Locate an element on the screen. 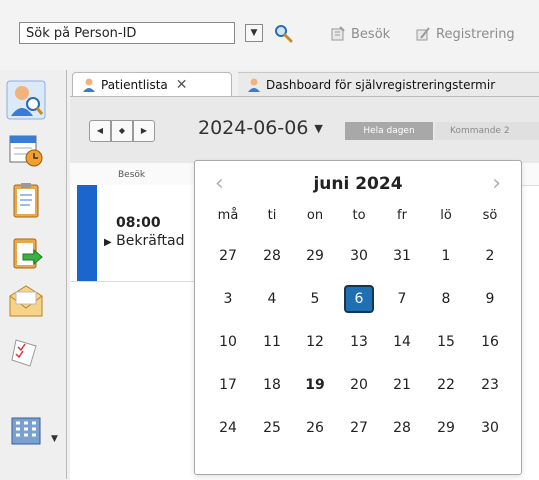 Image resolution: width=539 pixels, height=480 pixels. calendar-day: 25 is located at coordinates (272, 428).